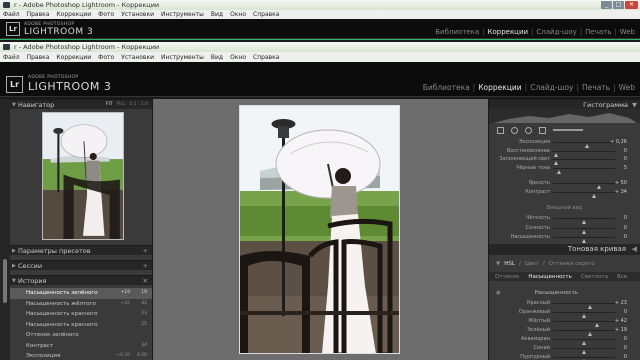 Image resolution: width=640 pixels, height=360 pixels. Describe the element at coordinates (81, 280) in the screenshot. I see `history-header: ▼ История ✕` at that location.